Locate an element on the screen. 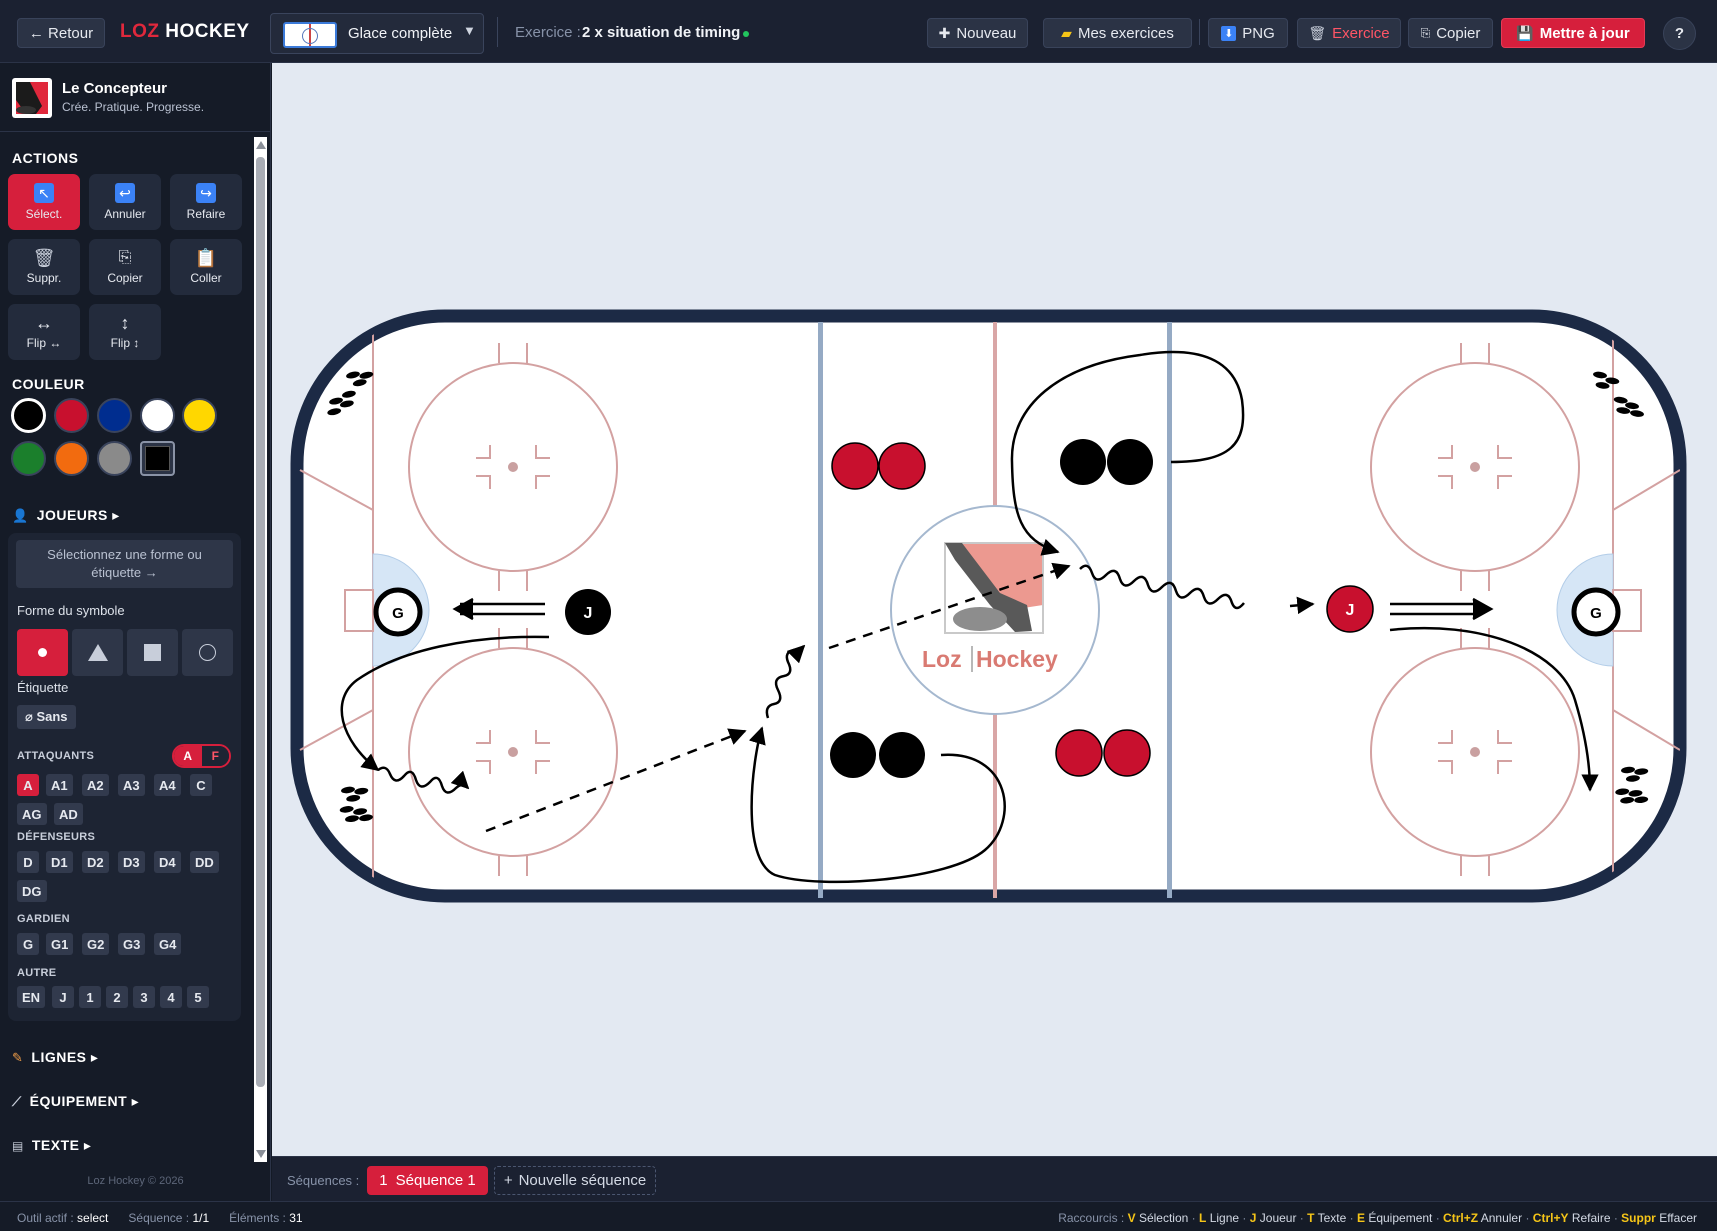 The width and height of the screenshot is (1717, 1231). label-chip: 1 is located at coordinates (90, 997).